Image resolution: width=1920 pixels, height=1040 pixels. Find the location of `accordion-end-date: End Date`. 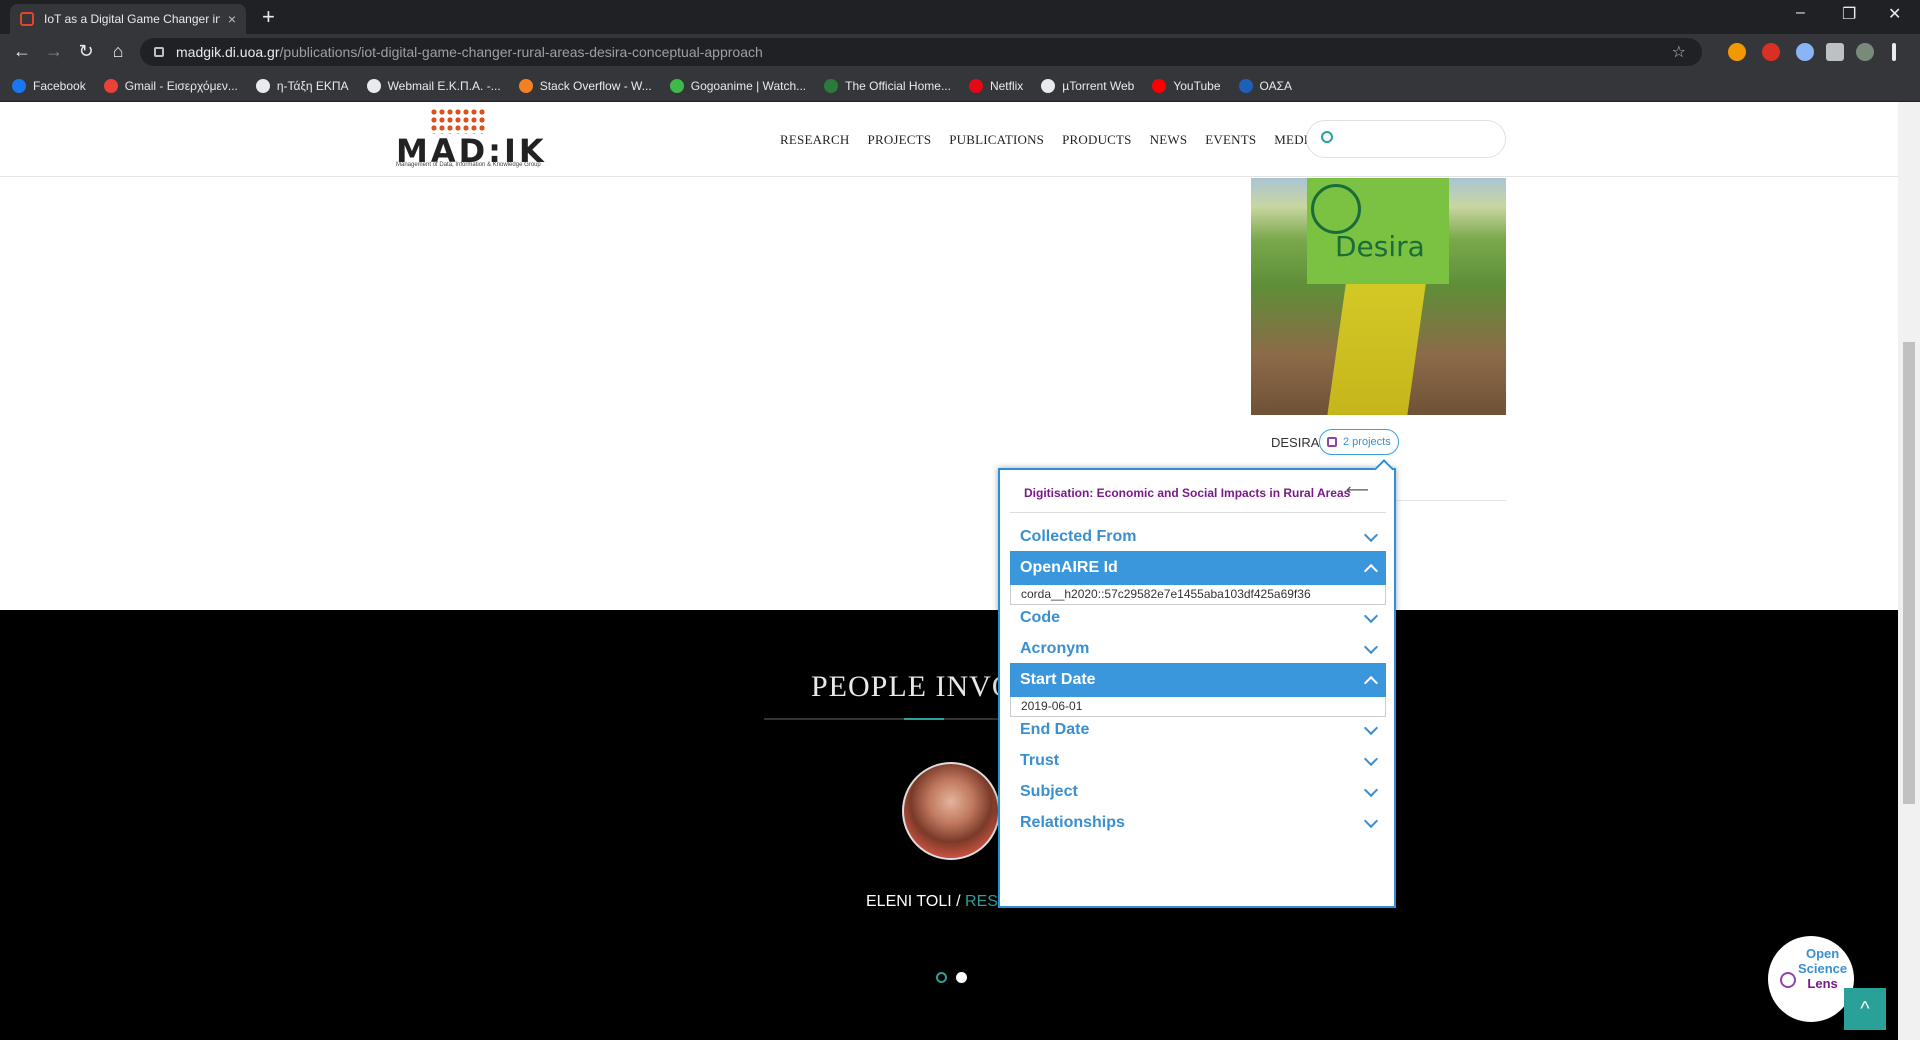

accordion-end-date: End Date is located at coordinates (1198, 730).